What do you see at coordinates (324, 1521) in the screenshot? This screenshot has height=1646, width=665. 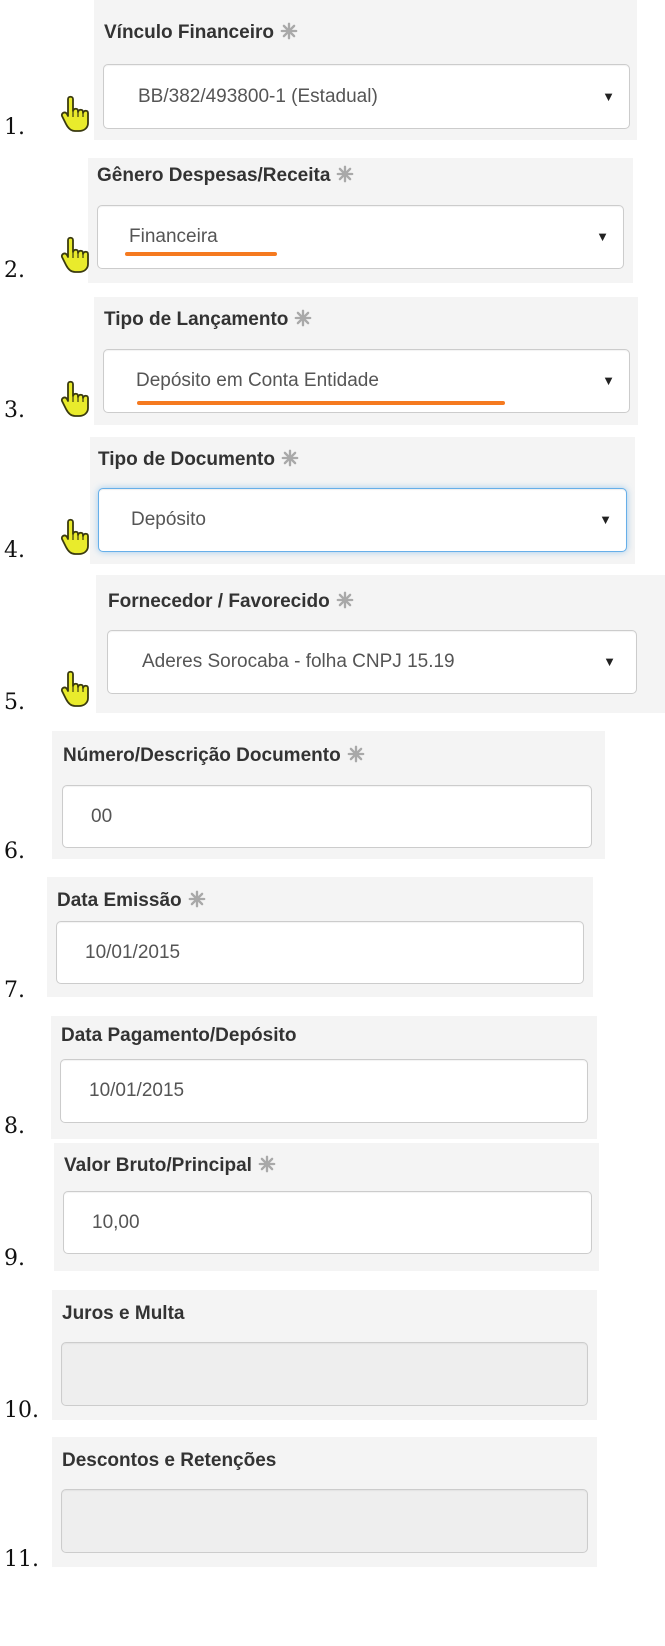 I see `descontos-retencoes-input` at bounding box center [324, 1521].